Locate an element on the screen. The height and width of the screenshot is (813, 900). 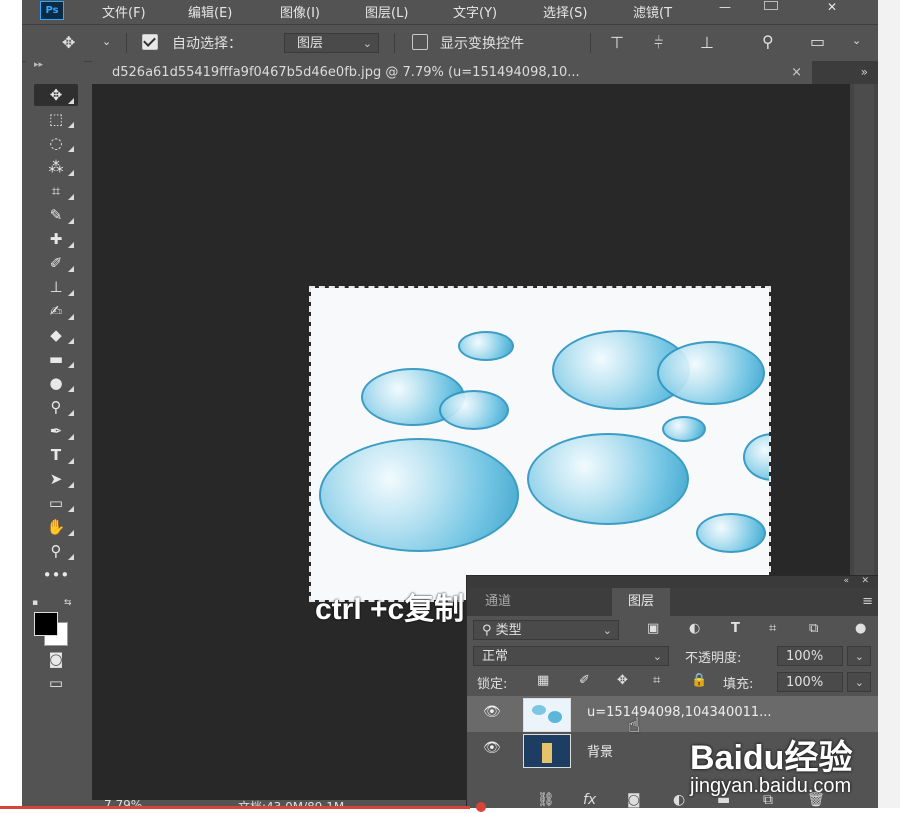
adjustment-filter-icon: ◐ is located at coordinates (694, 628).